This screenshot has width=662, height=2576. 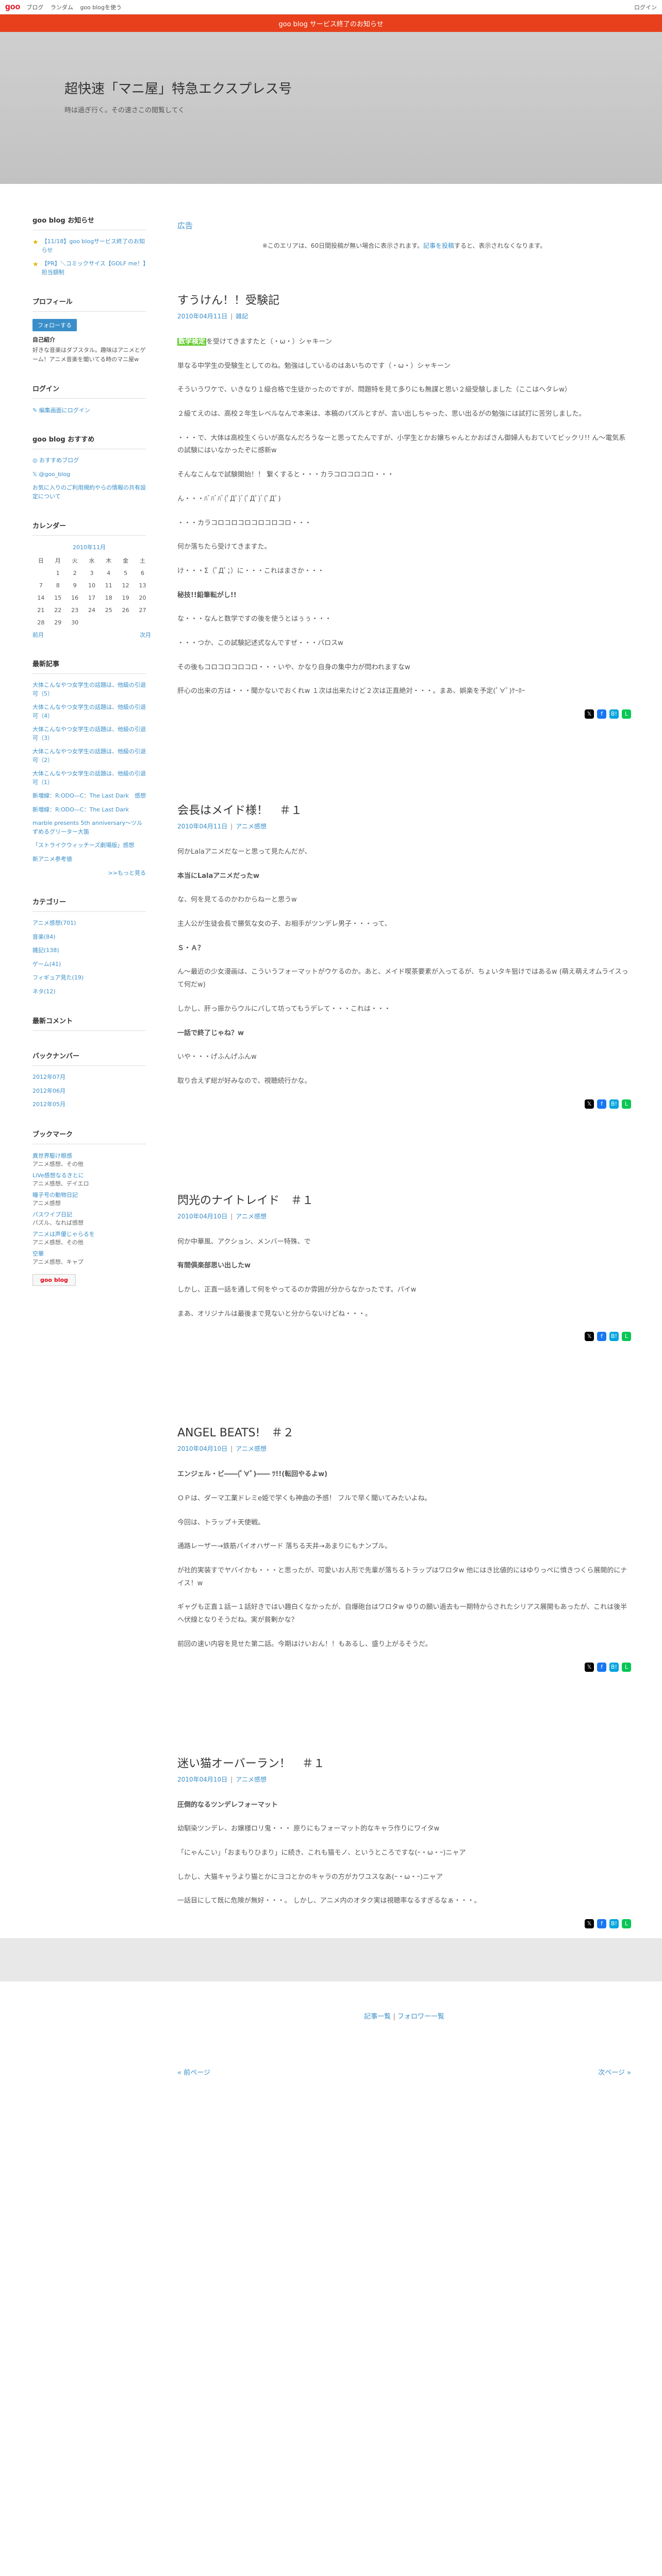 What do you see at coordinates (12, 8) in the screenshot?
I see `goo-logo: goo` at bounding box center [12, 8].